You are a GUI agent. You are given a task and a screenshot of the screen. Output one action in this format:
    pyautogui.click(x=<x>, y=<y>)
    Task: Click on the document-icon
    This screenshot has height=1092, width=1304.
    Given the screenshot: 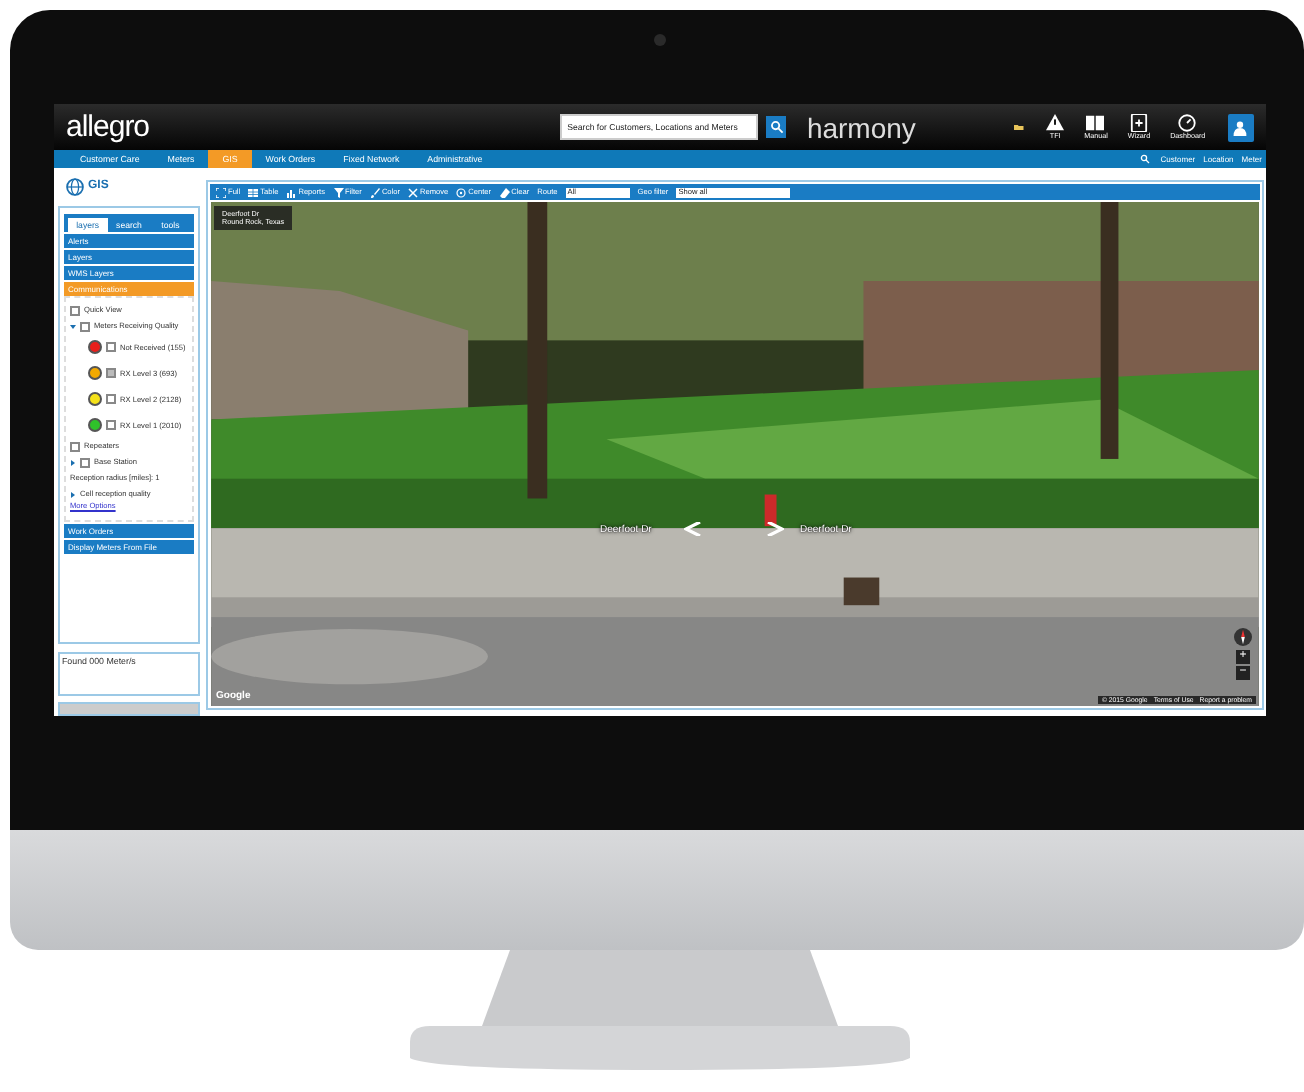 What is the action you would take?
    pyautogui.click(x=1138, y=123)
    